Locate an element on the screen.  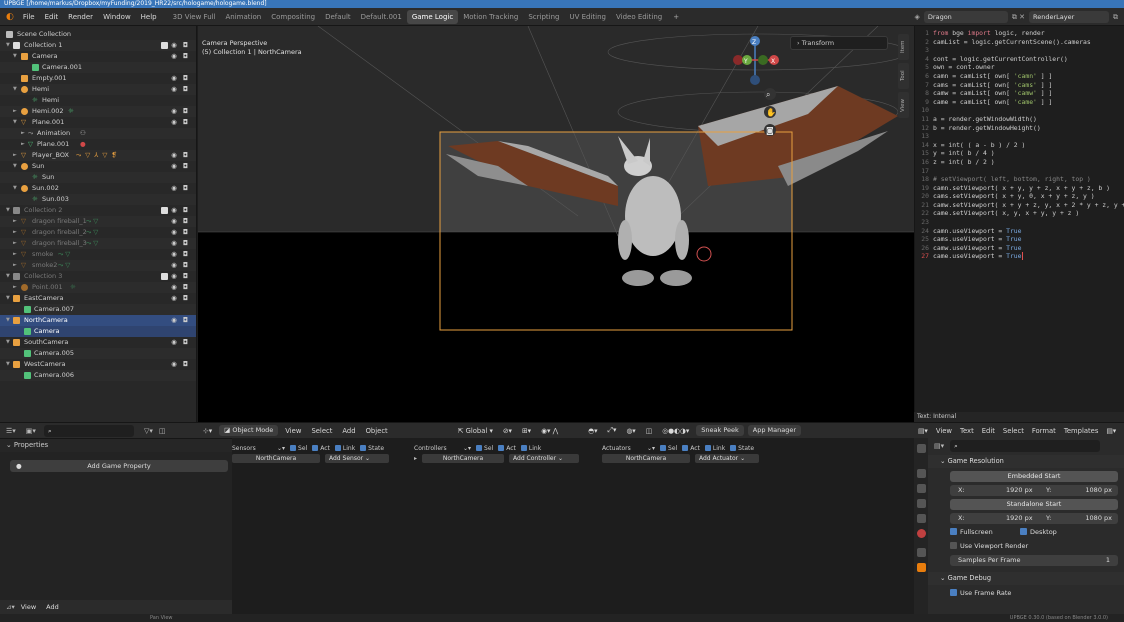
use-frame-rate-checkbox: Use Frame Rate is located at coordinates (1034, 593).